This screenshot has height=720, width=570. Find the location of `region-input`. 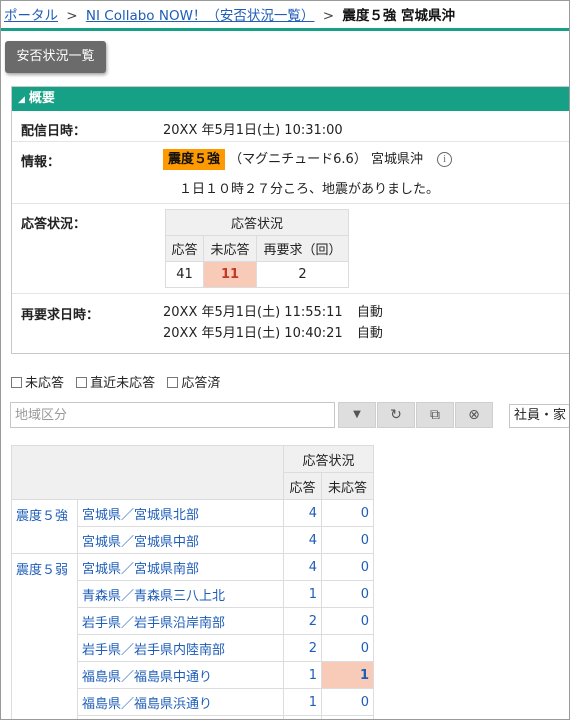

region-input is located at coordinates (172, 415).